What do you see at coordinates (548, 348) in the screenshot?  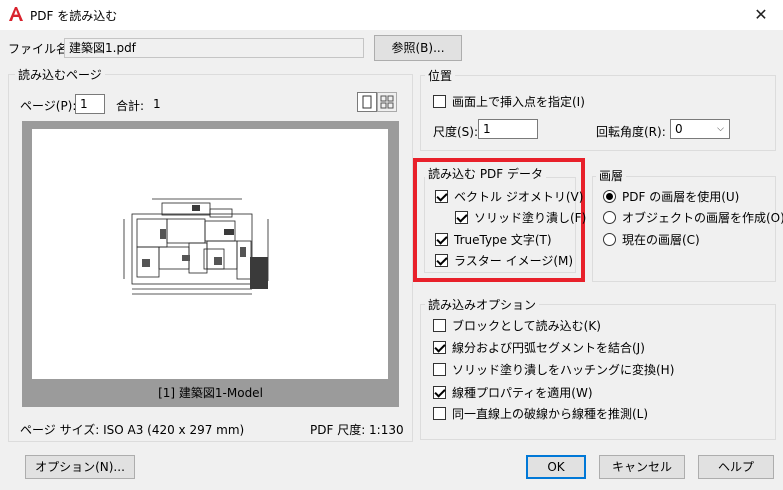 I see `join-segments-label: 線分および円弧セグメントを結合(J)` at bounding box center [548, 348].